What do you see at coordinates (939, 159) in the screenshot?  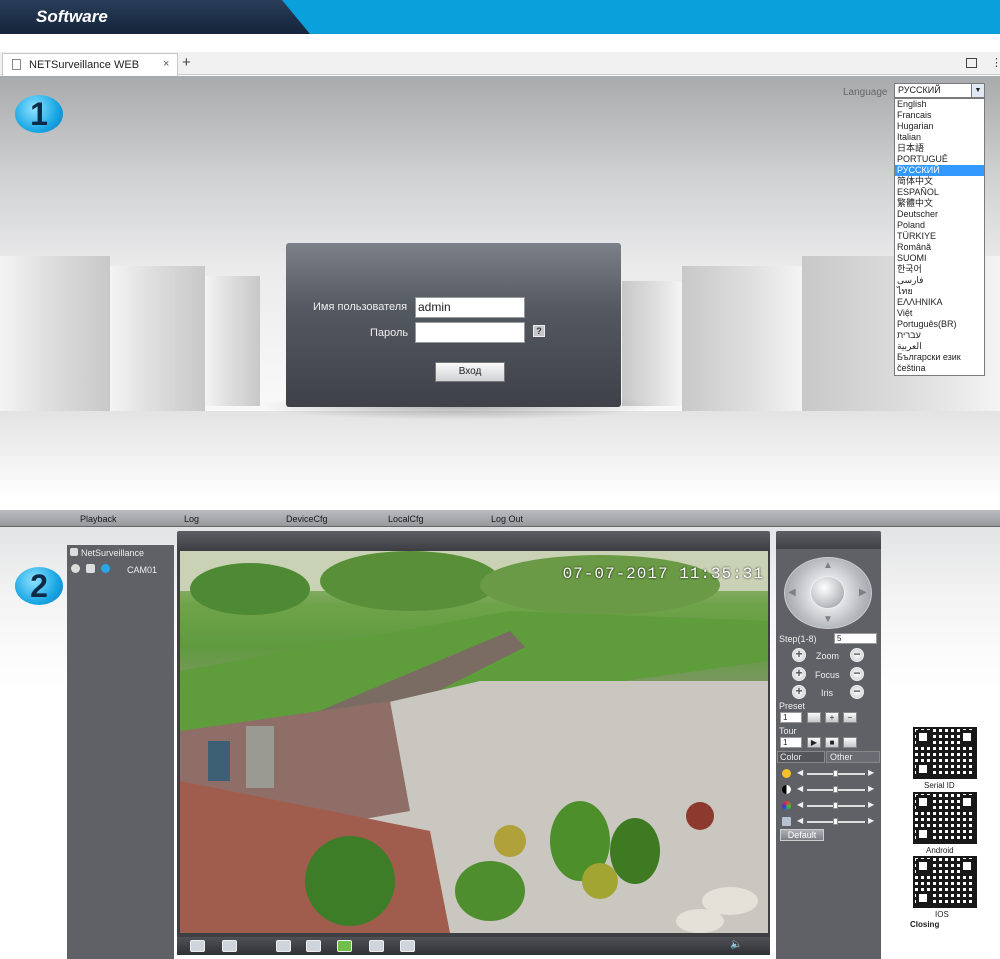 I see `language-option: PORTUGUÊ` at bounding box center [939, 159].